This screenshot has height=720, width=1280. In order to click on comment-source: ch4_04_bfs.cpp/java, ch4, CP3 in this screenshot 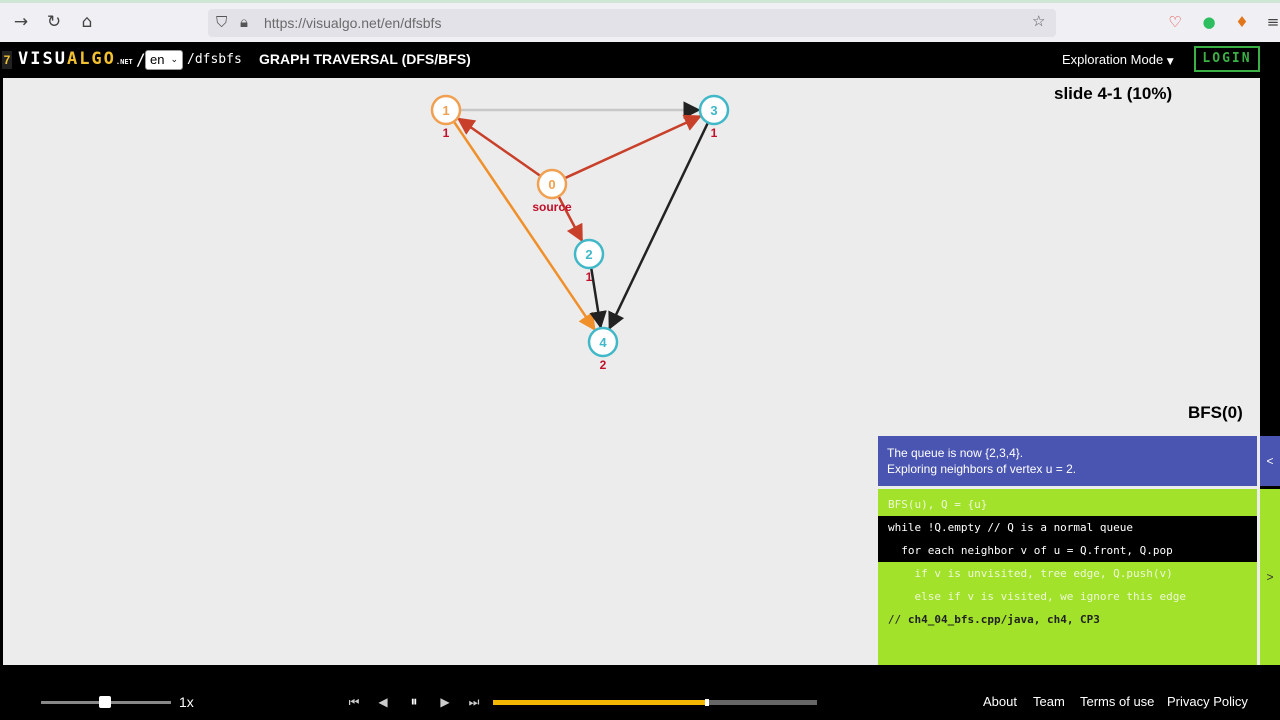, I will do `click(1003, 619)`.